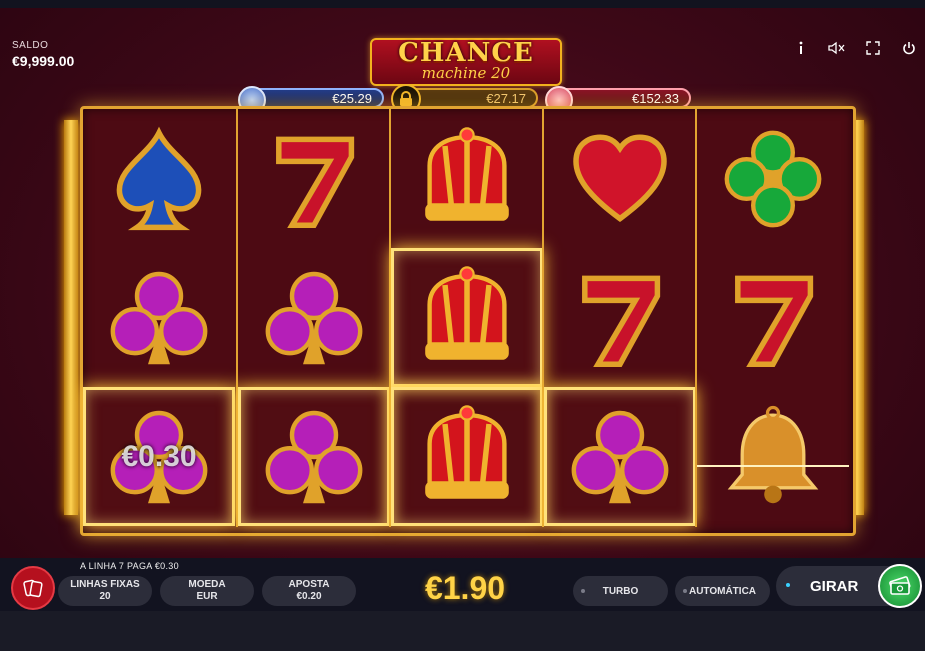 The width and height of the screenshot is (925, 651). Describe the element at coordinates (466, 53) in the screenshot. I see `logo-title: CHANCE` at that location.